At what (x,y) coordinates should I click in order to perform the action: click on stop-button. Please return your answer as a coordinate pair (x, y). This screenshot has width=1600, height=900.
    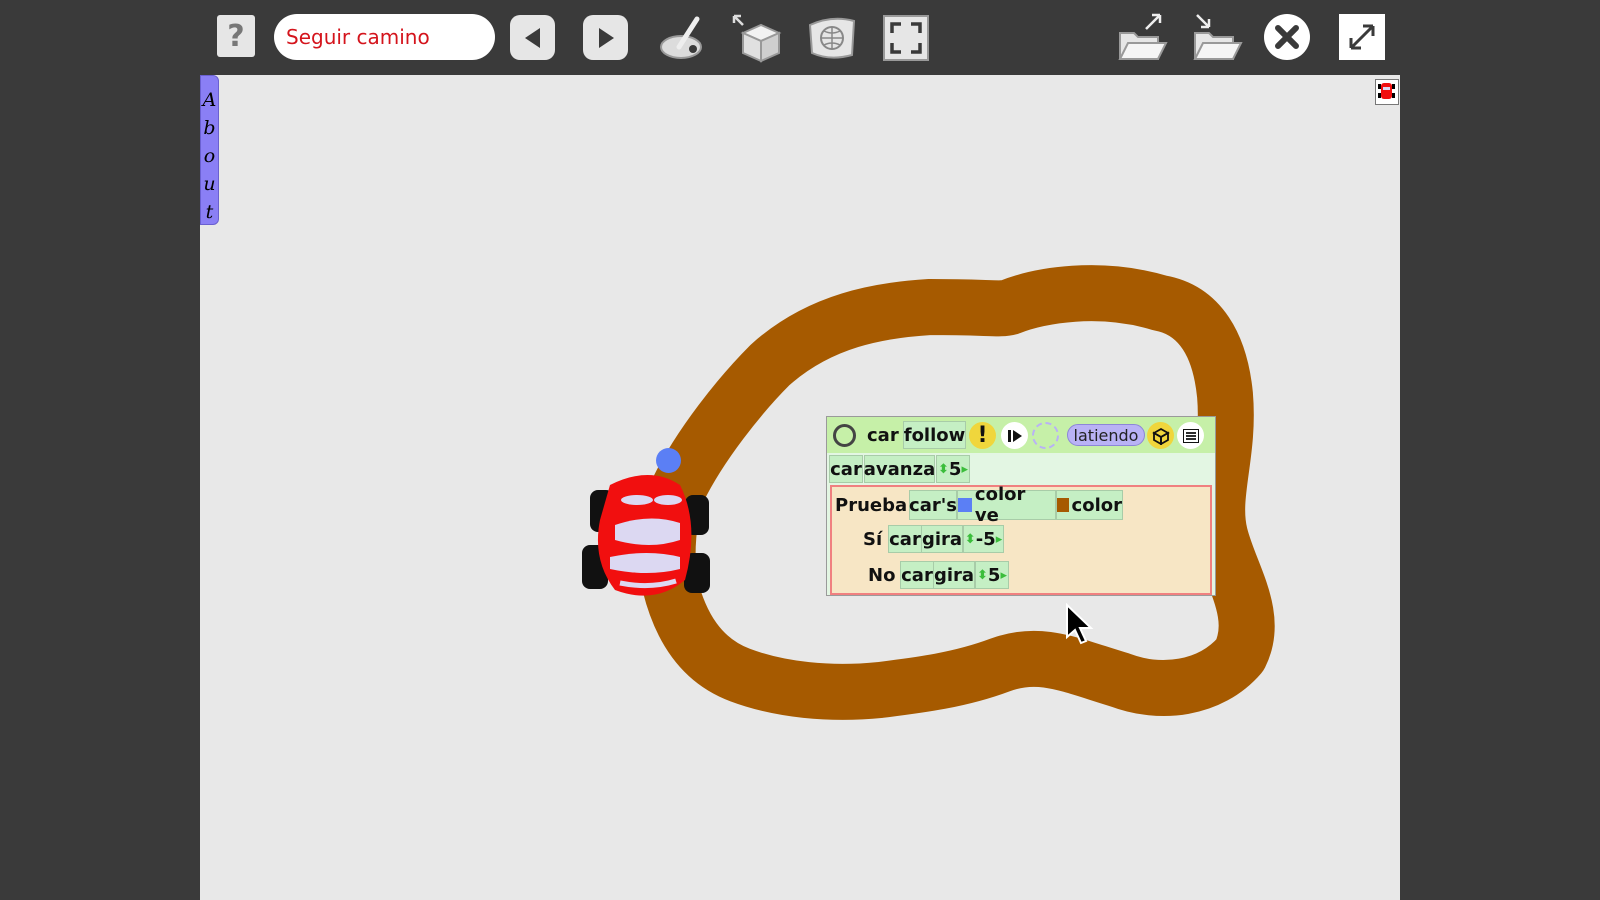
    Looking at the image, I should click on (1287, 37).